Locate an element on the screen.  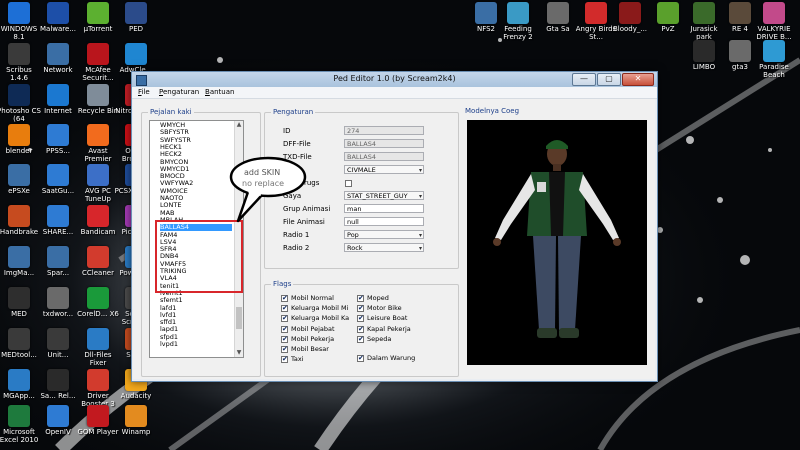
menu-bar: File Pengaturan Bantuan is located at coordinates (394, 93).